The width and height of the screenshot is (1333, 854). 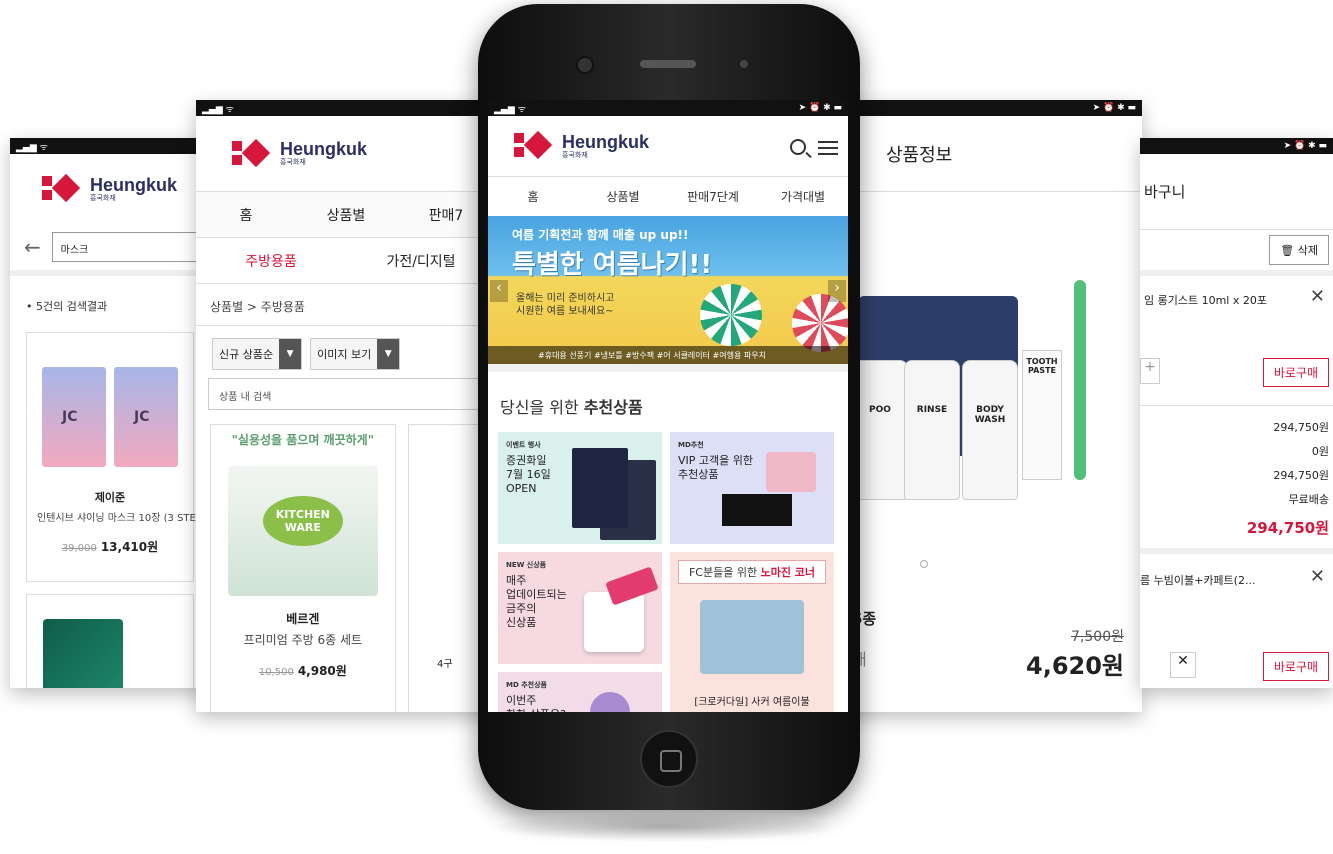 What do you see at coordinates (837, 291) in the screenshot?
I see `chevron-right-icon: ›` at bounding box center [837, 291].